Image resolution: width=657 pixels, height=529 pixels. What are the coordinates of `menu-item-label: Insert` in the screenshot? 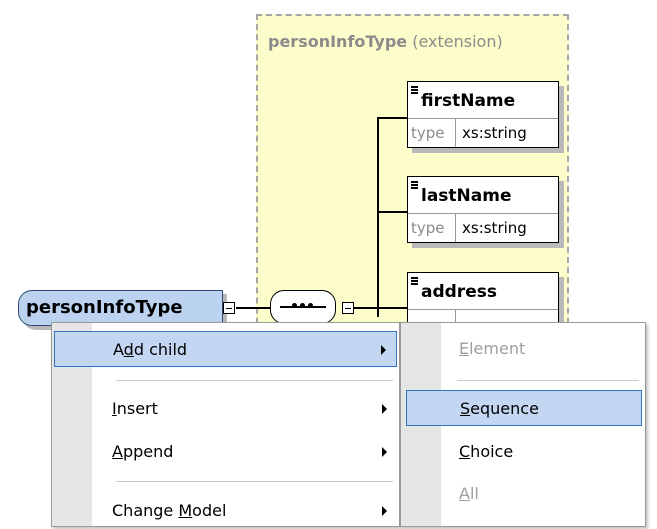 It's located at (135, 408).